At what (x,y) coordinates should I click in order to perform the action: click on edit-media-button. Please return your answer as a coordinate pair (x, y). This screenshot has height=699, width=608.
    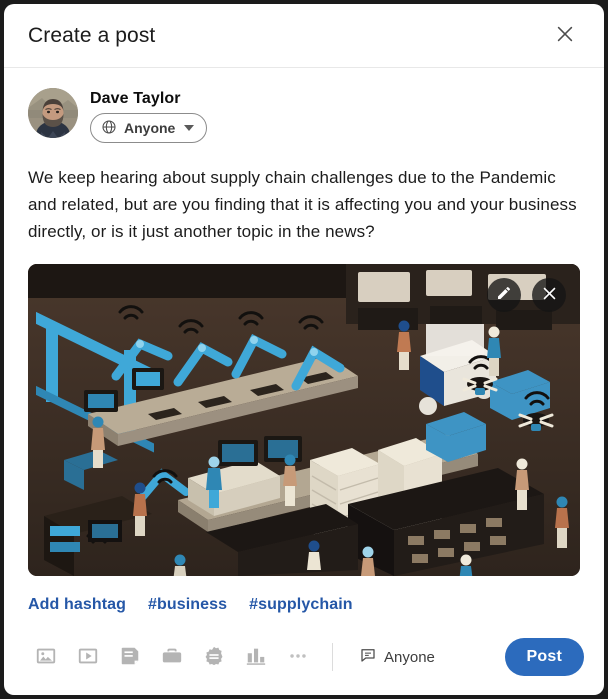
    Looking at the image, I should click on (504, 294).